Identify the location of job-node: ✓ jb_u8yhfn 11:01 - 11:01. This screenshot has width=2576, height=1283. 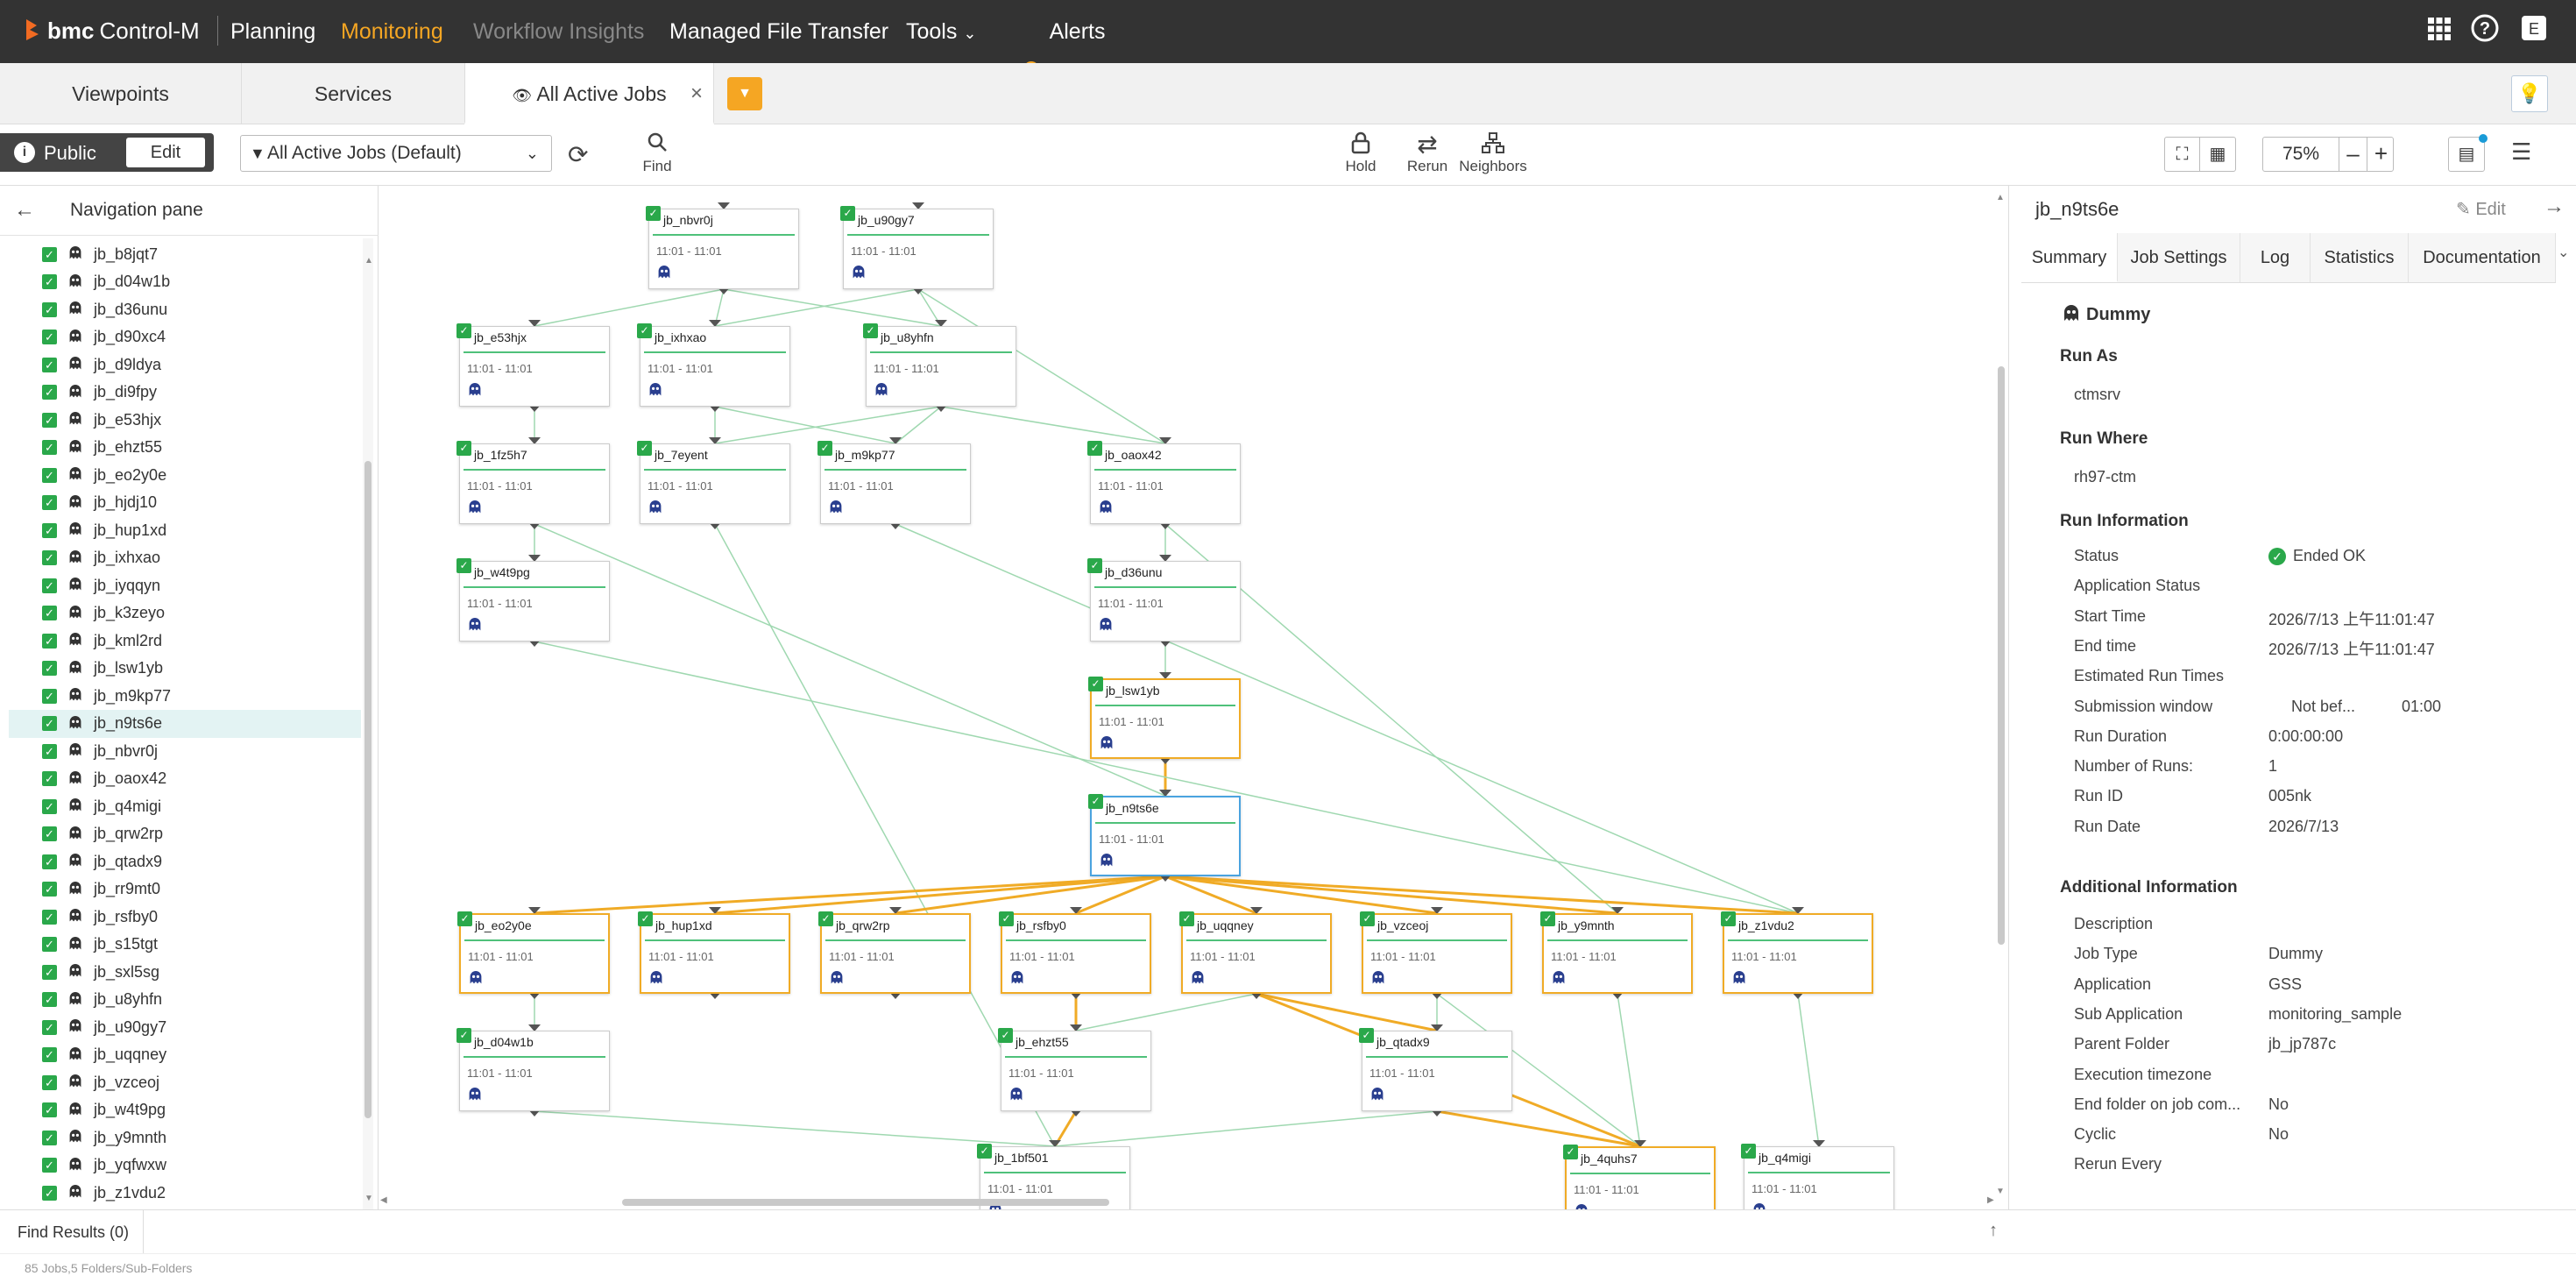
(939, 365).